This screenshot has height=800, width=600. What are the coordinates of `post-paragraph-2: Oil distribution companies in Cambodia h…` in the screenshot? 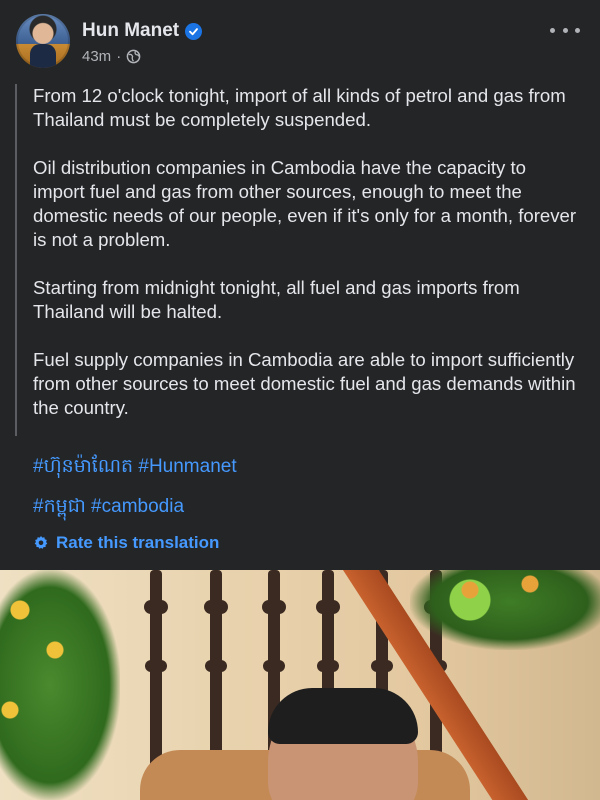 It's located at (305, 203).